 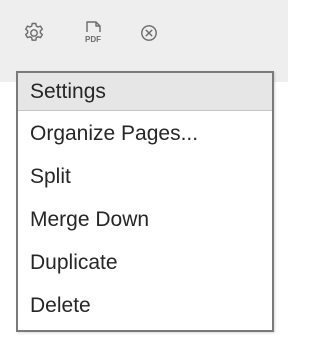 I want to click on pdf-file-icon-graphic: PDF, so click(x=93, y=32).